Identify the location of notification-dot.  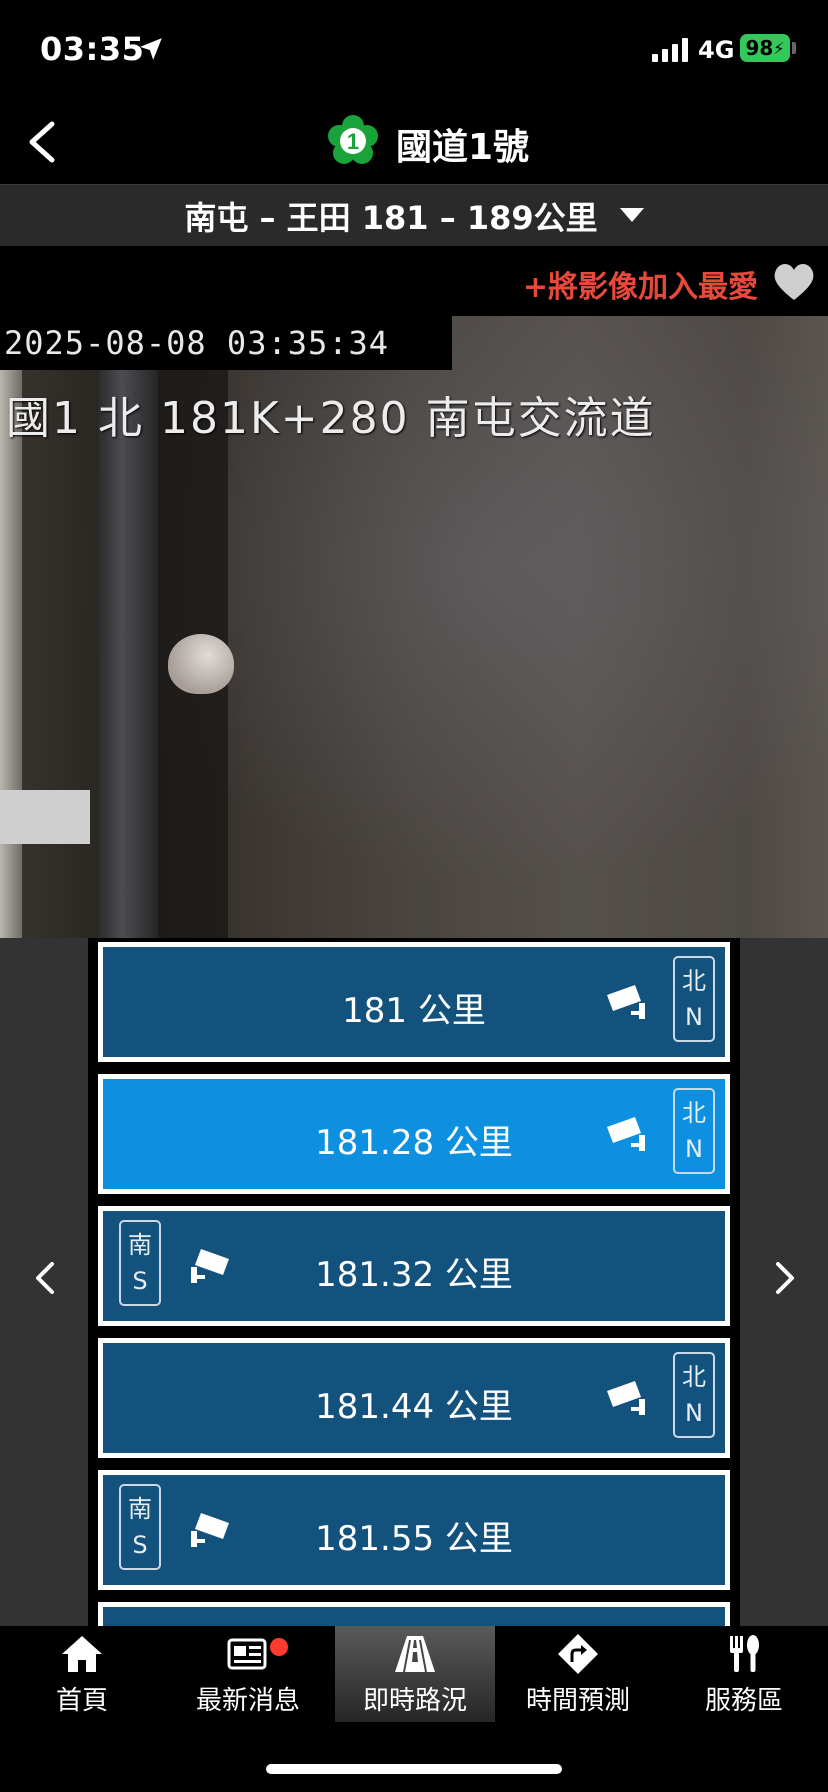
(279, 1647).